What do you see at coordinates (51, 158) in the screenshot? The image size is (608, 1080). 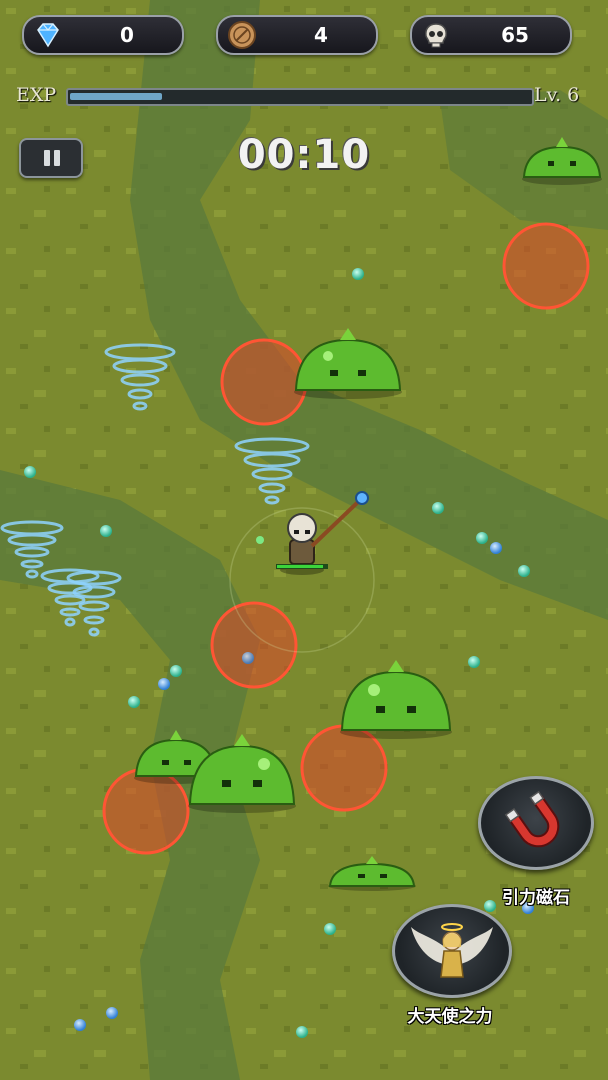 I see `pause-button` at bounding box center [51, 158].